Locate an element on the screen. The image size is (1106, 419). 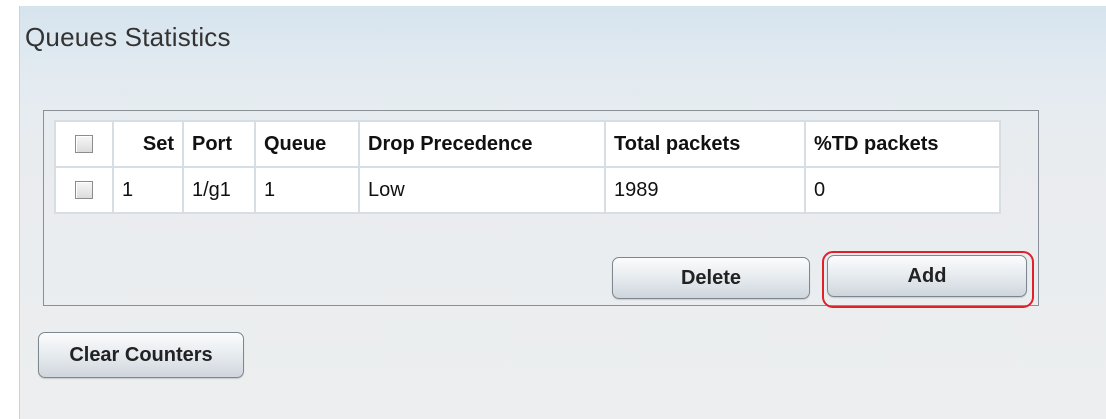
column-header-total-packets: Total packets is located at coordinates (705, 144).